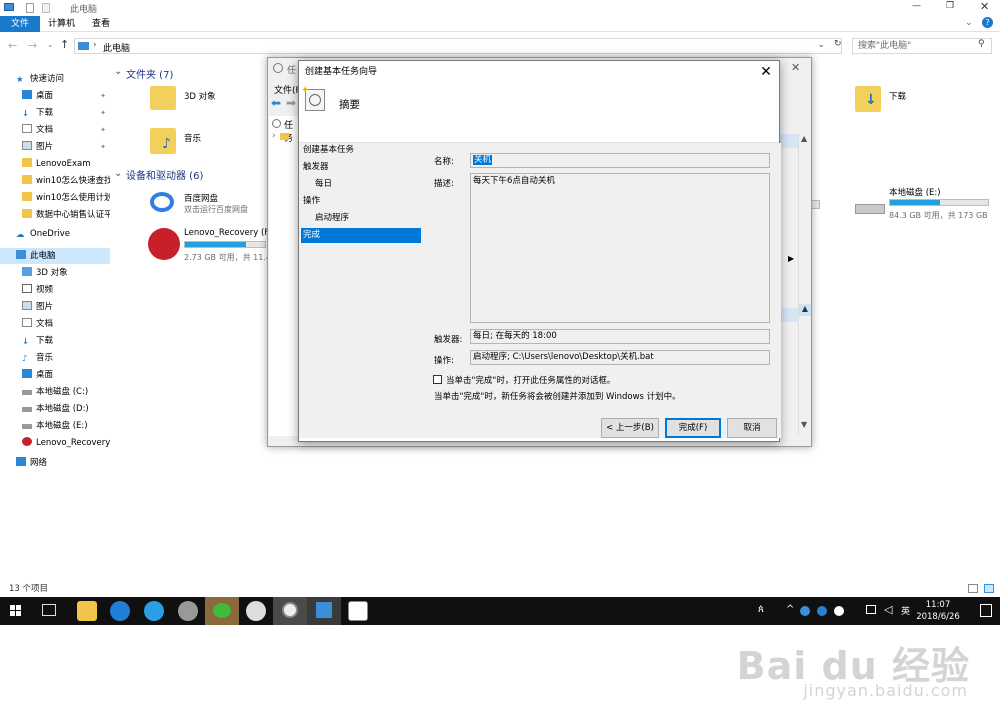 The height and width of the screenshot is (722, 1000). I want to click on ts-menu-file: 文件(F, so click(287, 89).